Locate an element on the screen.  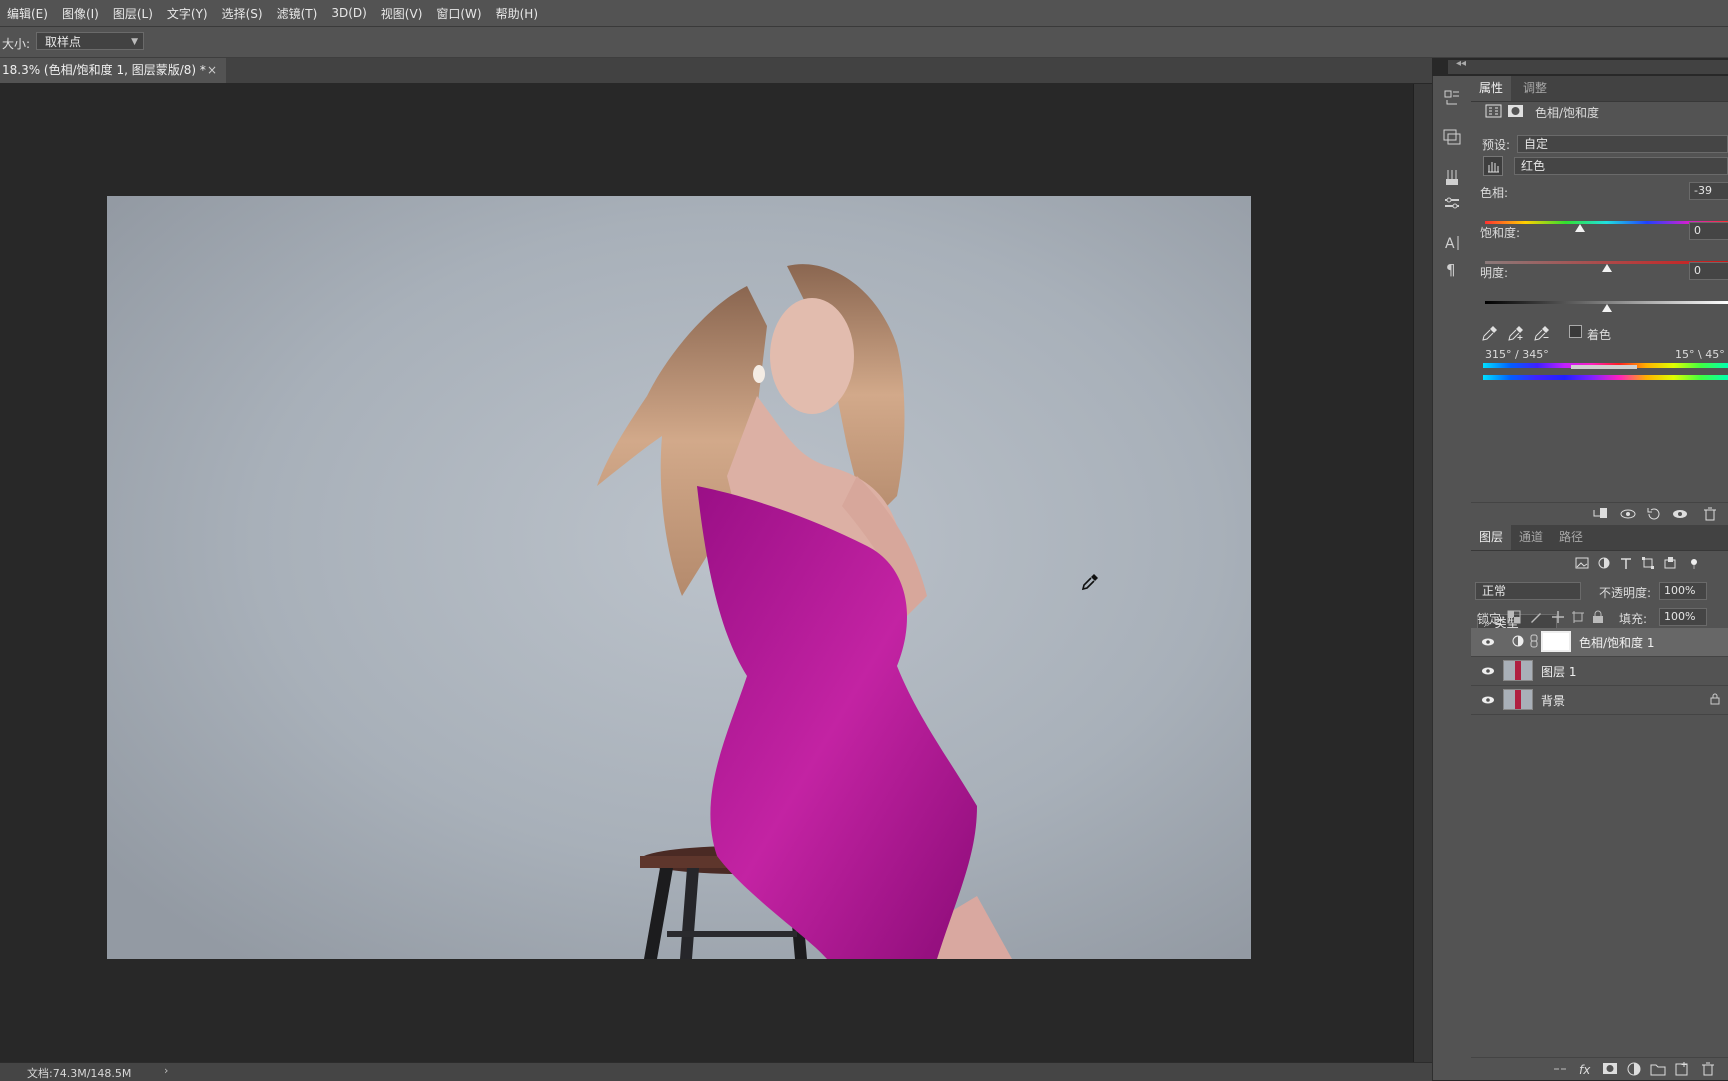
range-right-readout: 15° \ 45° is located at coordinates (1700, 354).